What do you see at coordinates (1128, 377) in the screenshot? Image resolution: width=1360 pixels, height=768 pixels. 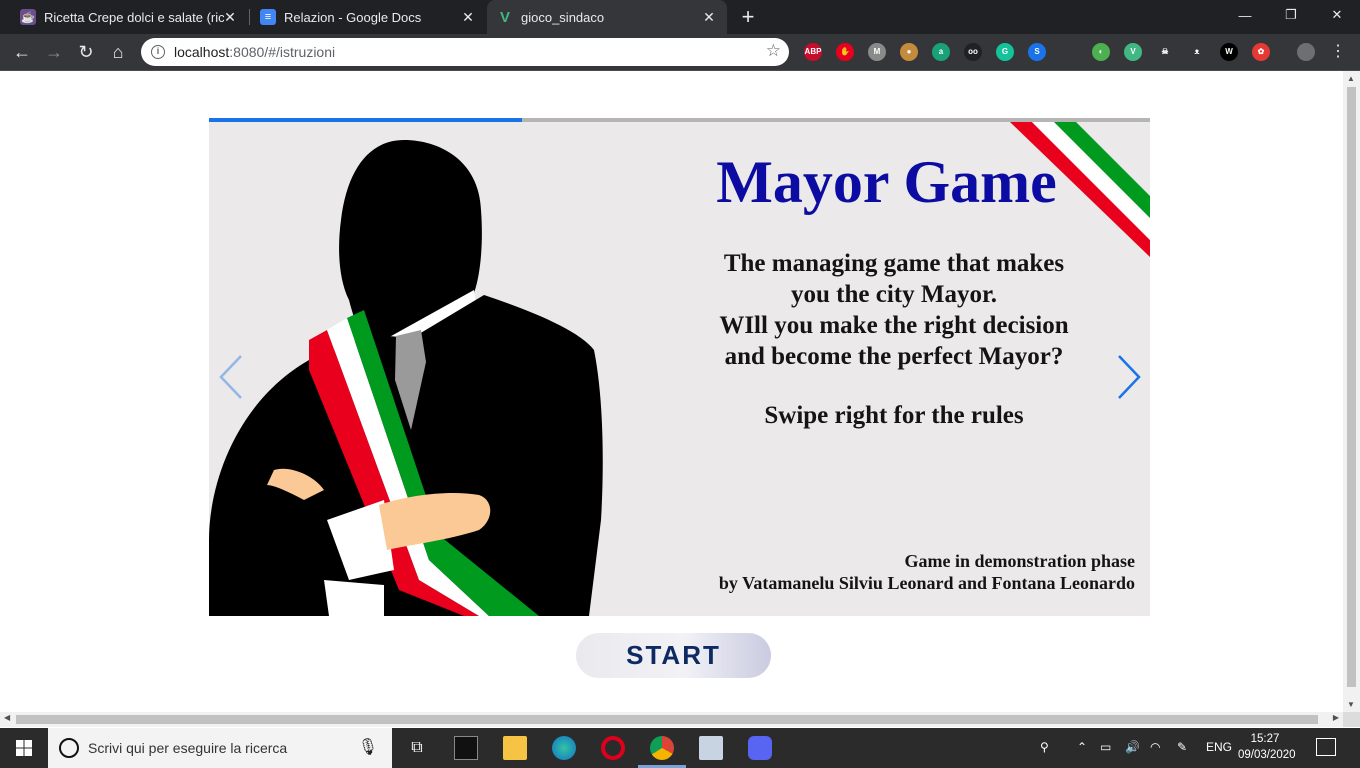 I see `next-slide-chevron-icon` at bounding box center [1128, 377].